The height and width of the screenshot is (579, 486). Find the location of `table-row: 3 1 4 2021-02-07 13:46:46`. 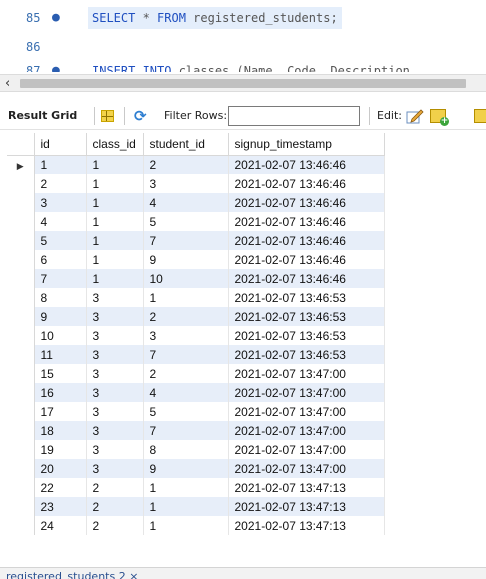

table-row: 3 1 4 2021-02-07 13:46:46 is located at coordinates (196, 202).